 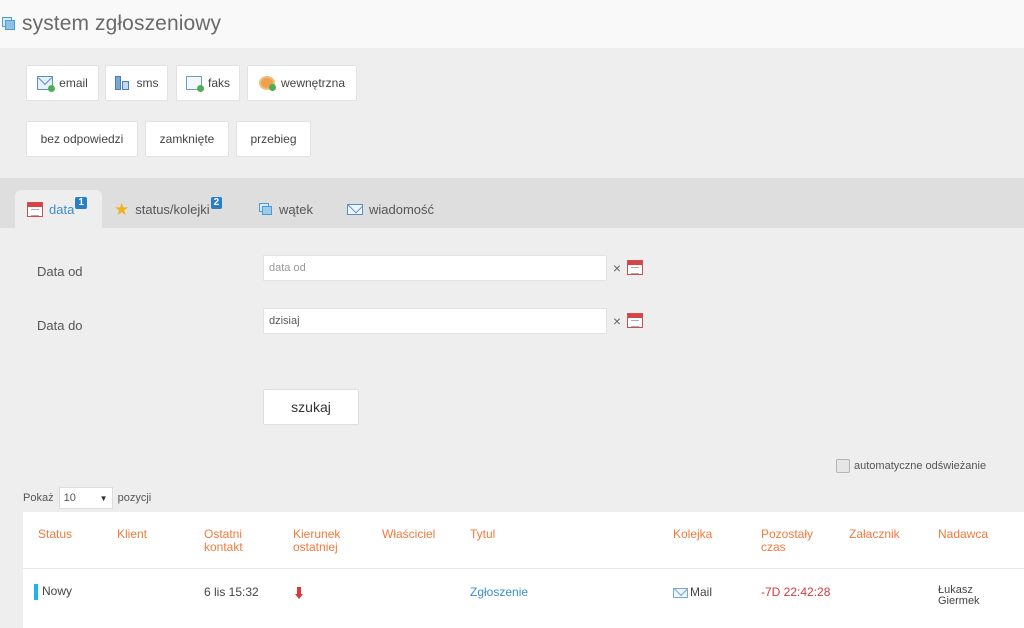 I want to click on history-button-label: przebieg, so click(x=273, y=139).